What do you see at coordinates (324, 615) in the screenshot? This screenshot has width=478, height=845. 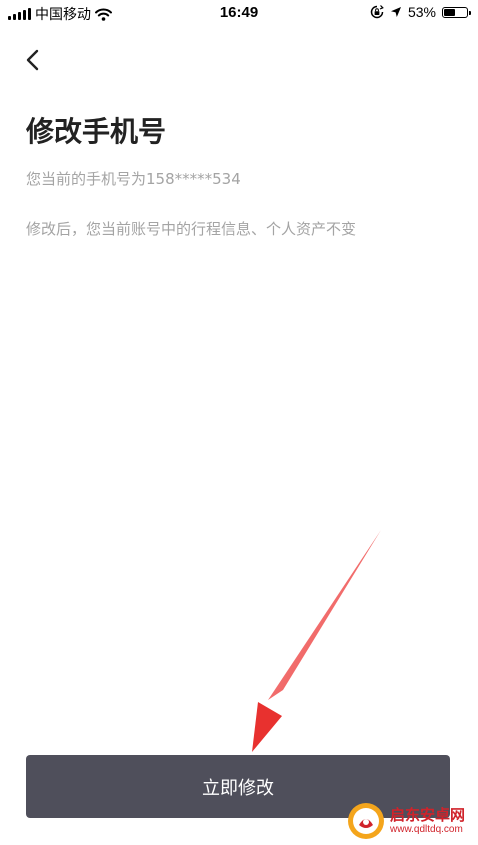 I see `annotation-arrow-shaft` at bounding box center [324, 615].